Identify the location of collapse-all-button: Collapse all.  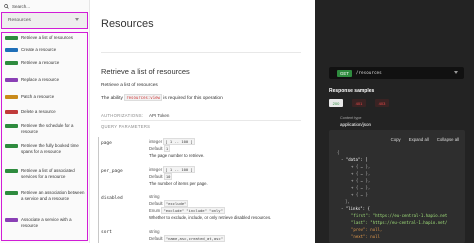
(448, 139).